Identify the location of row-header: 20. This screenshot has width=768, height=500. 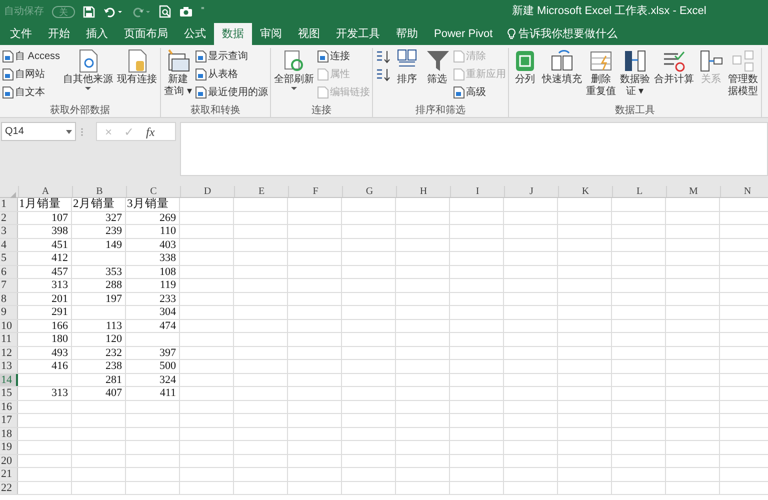
(9, 460).